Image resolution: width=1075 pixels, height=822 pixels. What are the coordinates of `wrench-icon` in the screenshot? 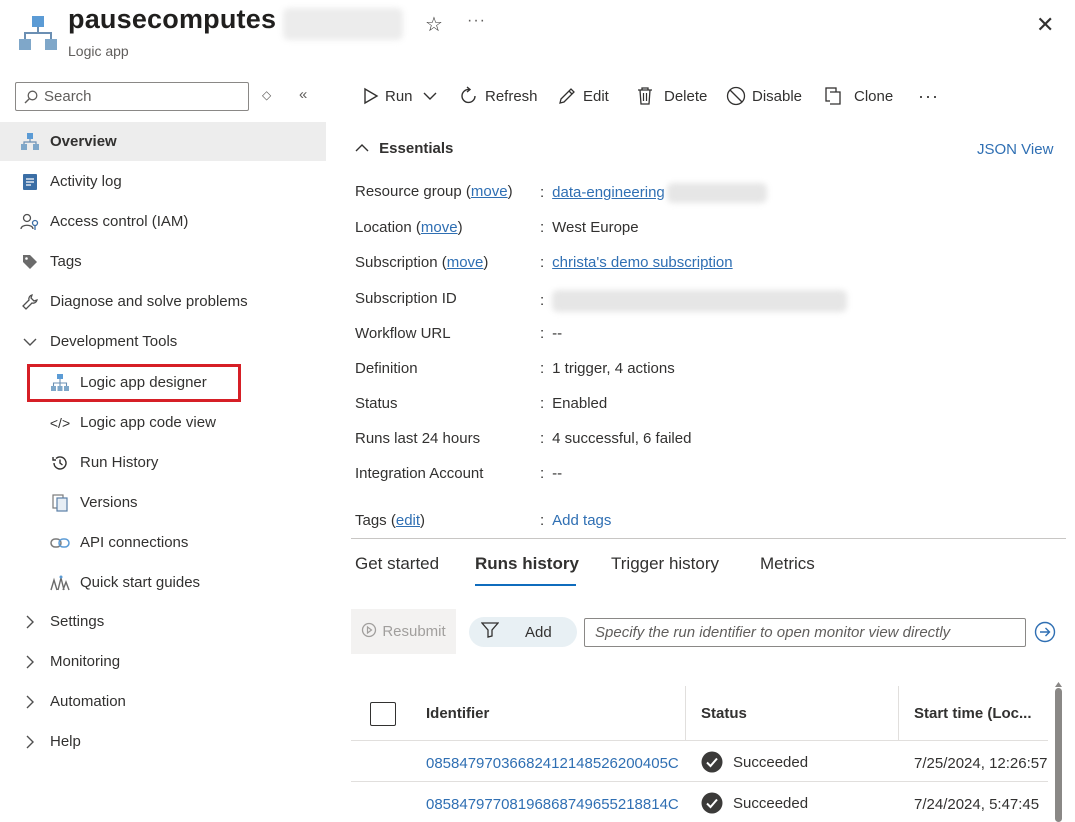 It's located at (30, 302).